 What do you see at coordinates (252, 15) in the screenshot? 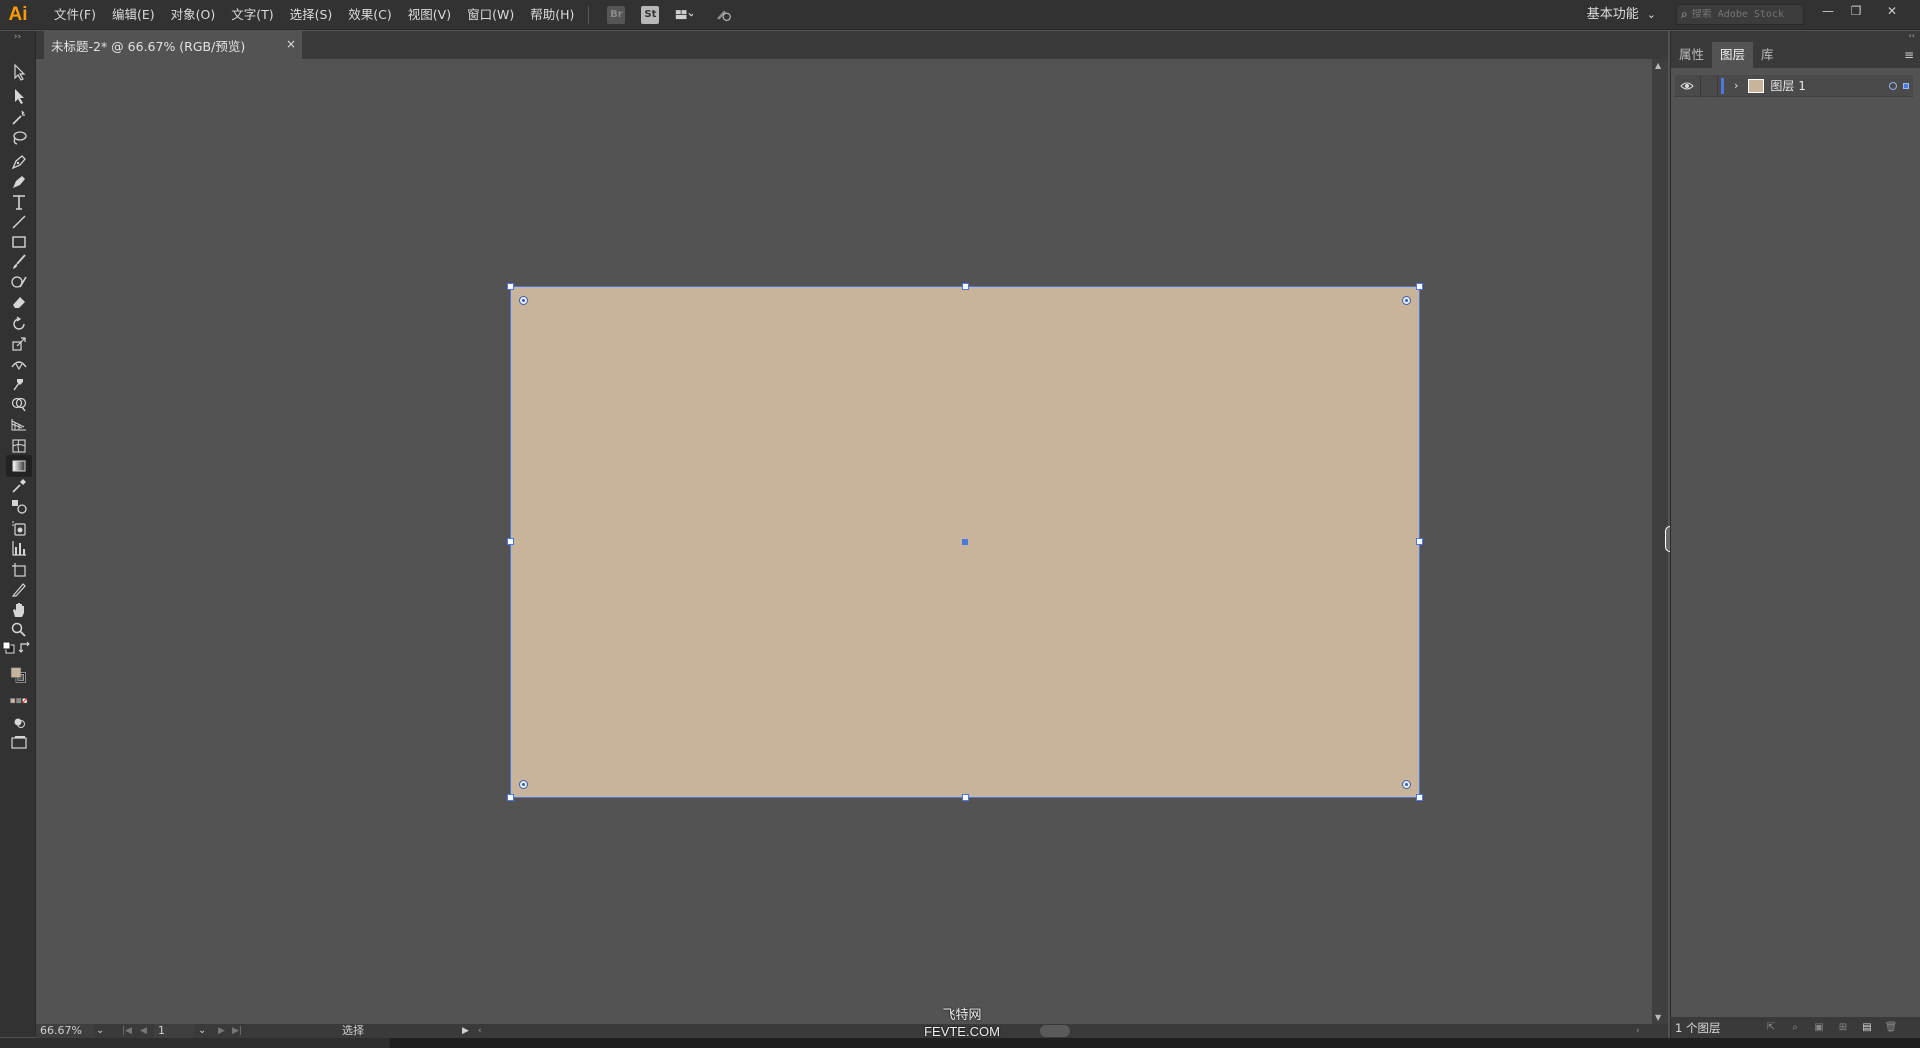
I see `menu-type: 文字(T)` at bounding box center [252, 15].